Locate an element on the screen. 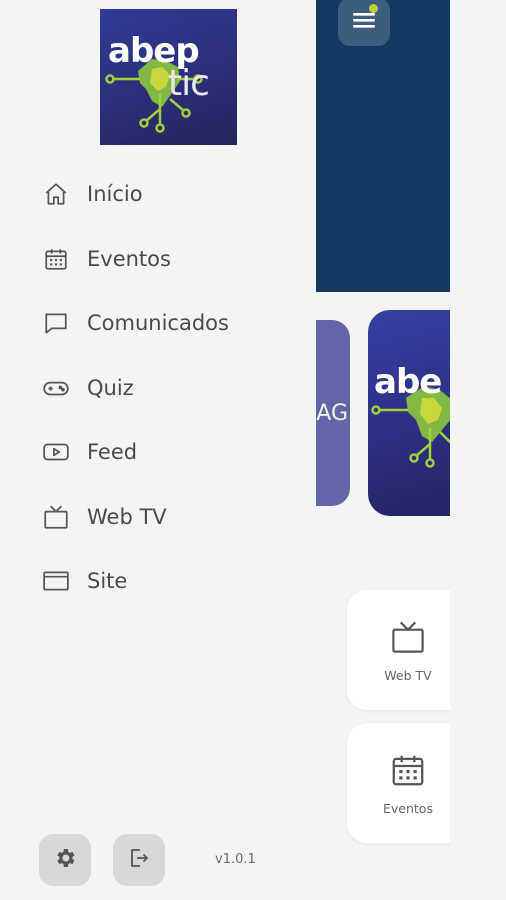  sidebar-item-quiz: Quiz is located at coordinates (175, 388).